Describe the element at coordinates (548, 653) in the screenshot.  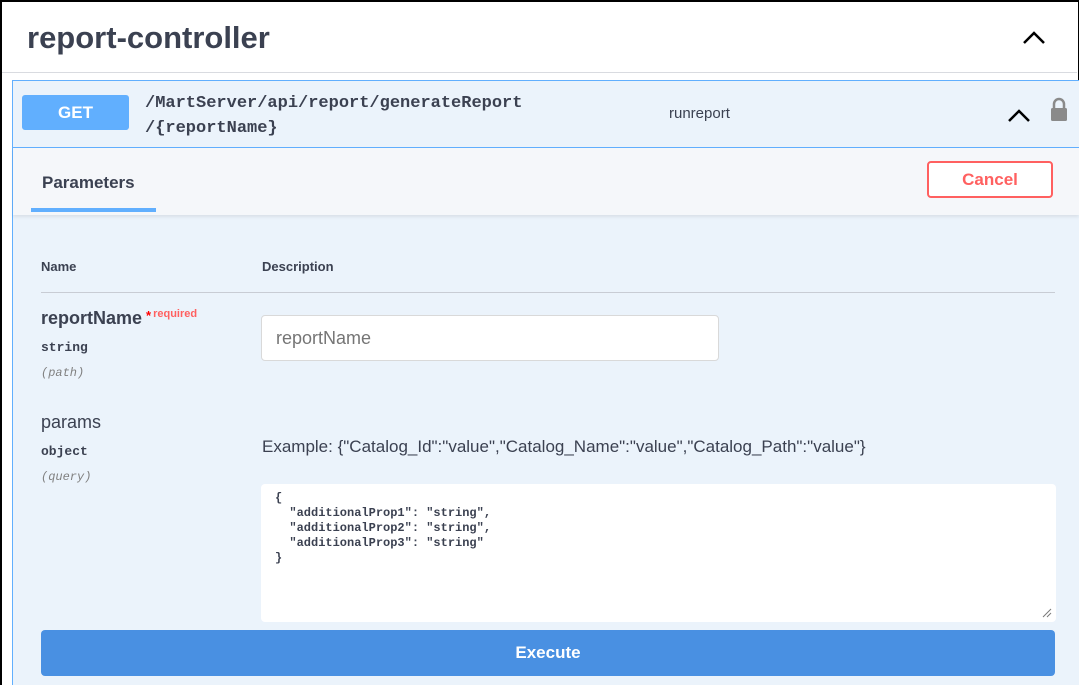
I see `execute-button: Execute` at that location.